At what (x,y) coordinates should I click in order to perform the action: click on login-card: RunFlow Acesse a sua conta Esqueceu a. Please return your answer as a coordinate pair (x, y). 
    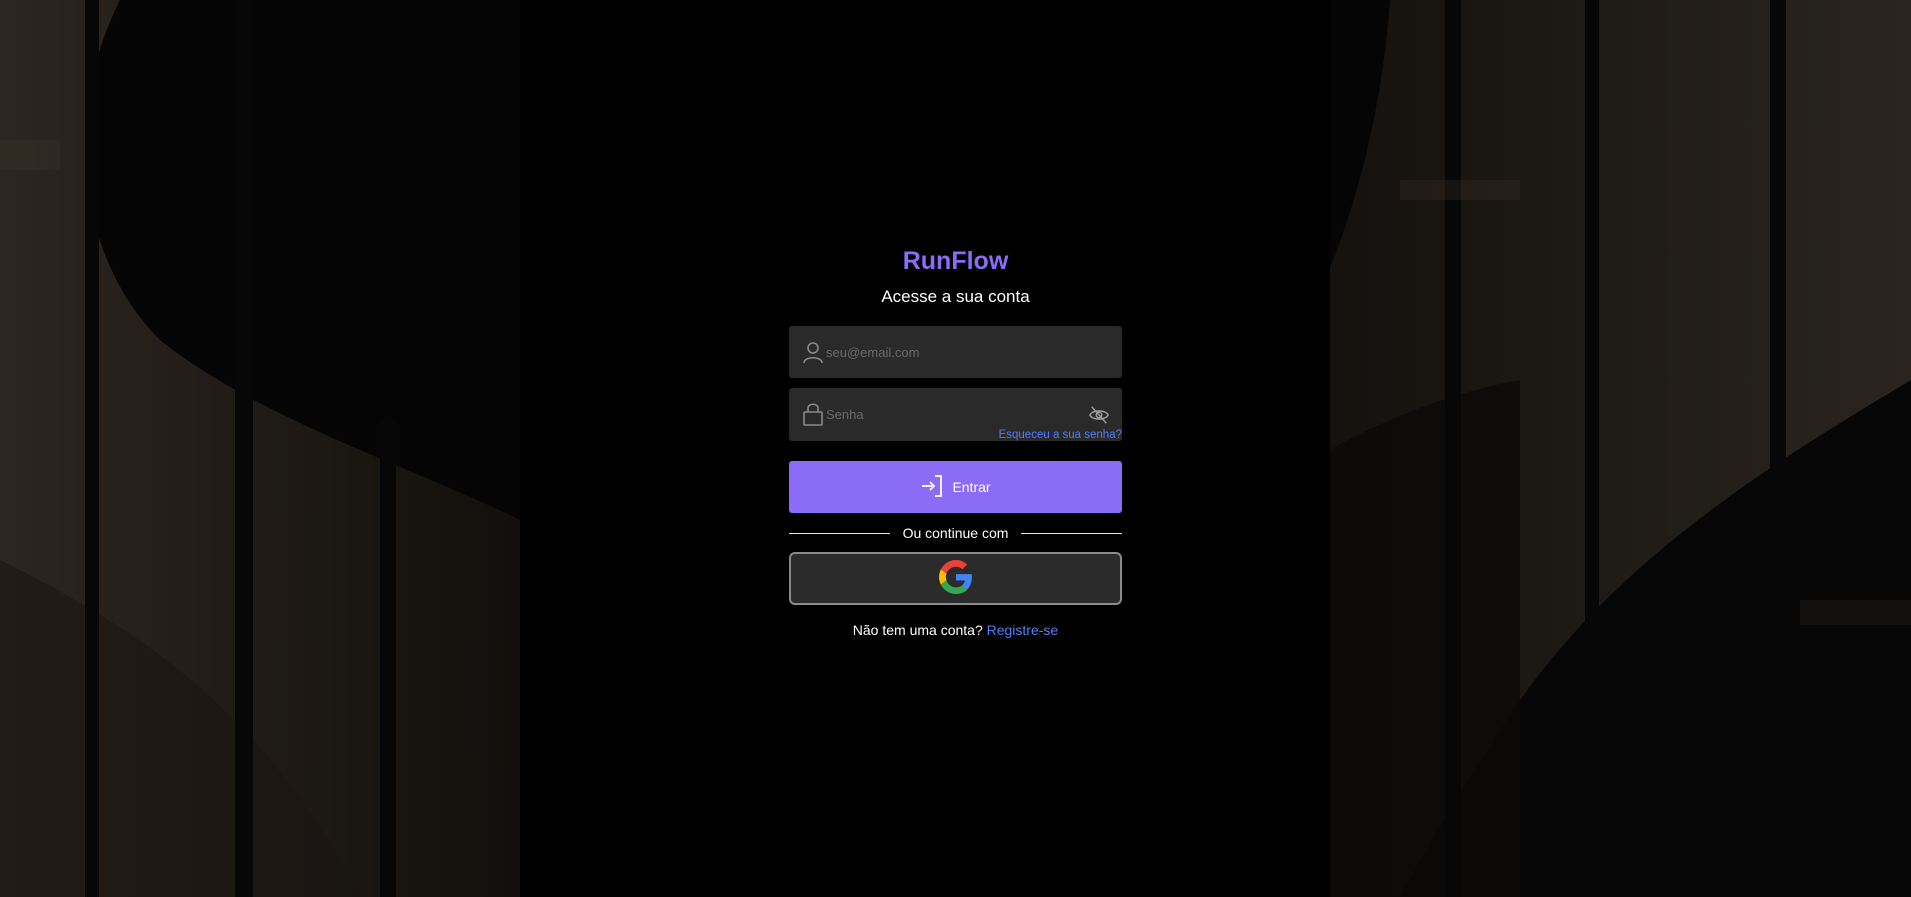
    Looking at the image, I should click on (955, 441).